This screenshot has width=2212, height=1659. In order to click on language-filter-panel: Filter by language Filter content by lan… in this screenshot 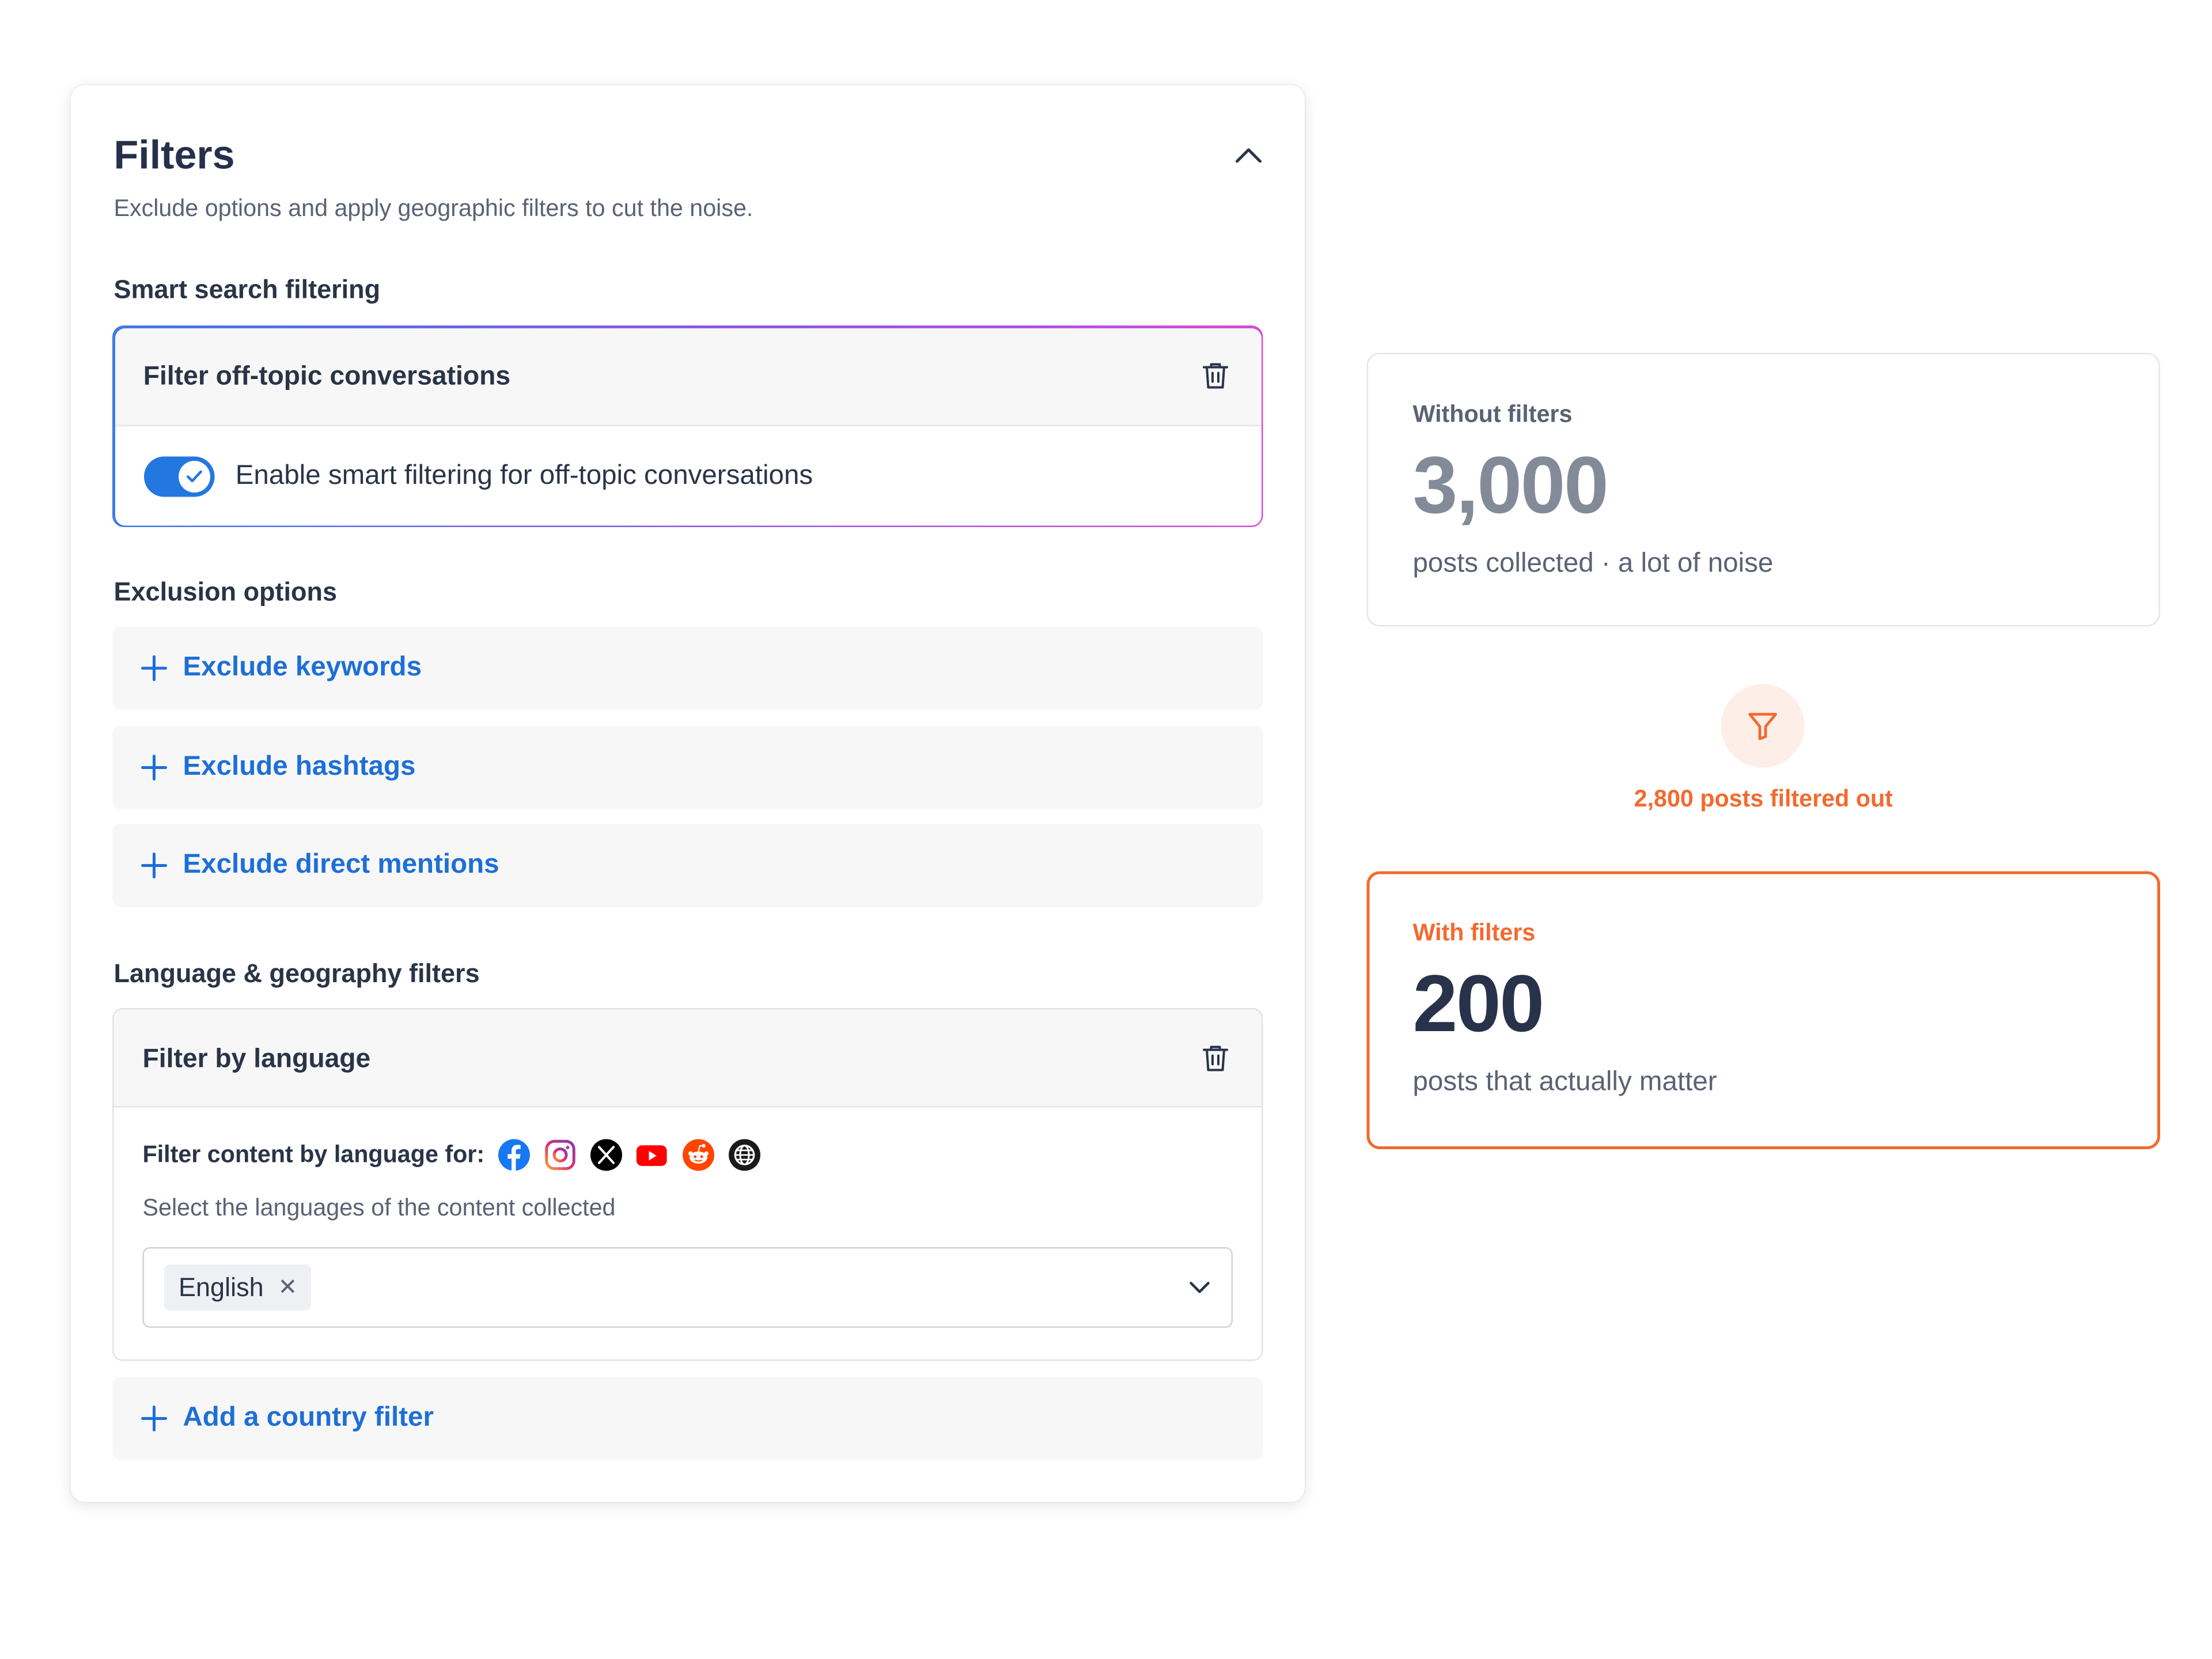, I will do `click(687, 1184)`.